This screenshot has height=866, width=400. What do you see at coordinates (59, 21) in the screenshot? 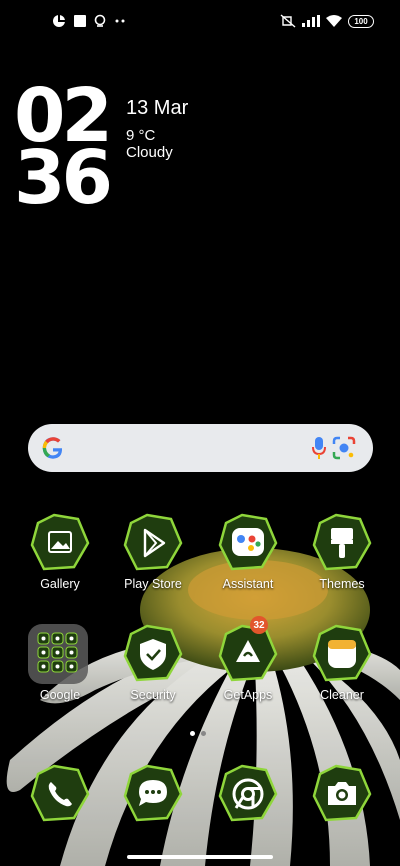
I see `notification-icon` at bounding box center [59, 21].